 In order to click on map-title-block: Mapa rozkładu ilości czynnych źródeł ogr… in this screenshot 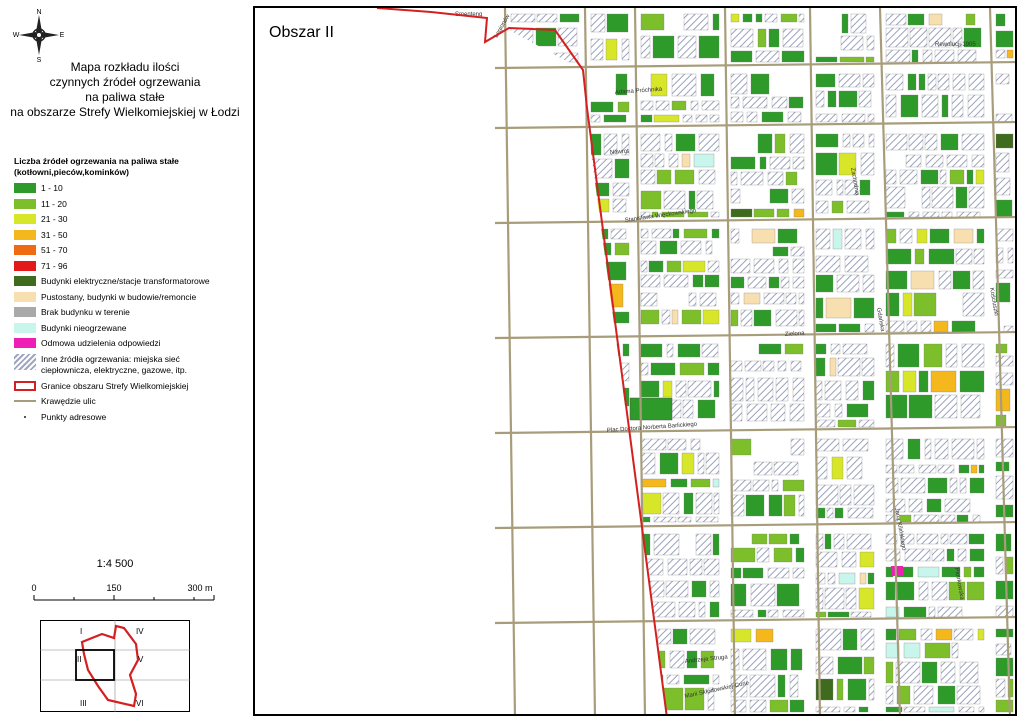, I will do `click(125, 90)`.